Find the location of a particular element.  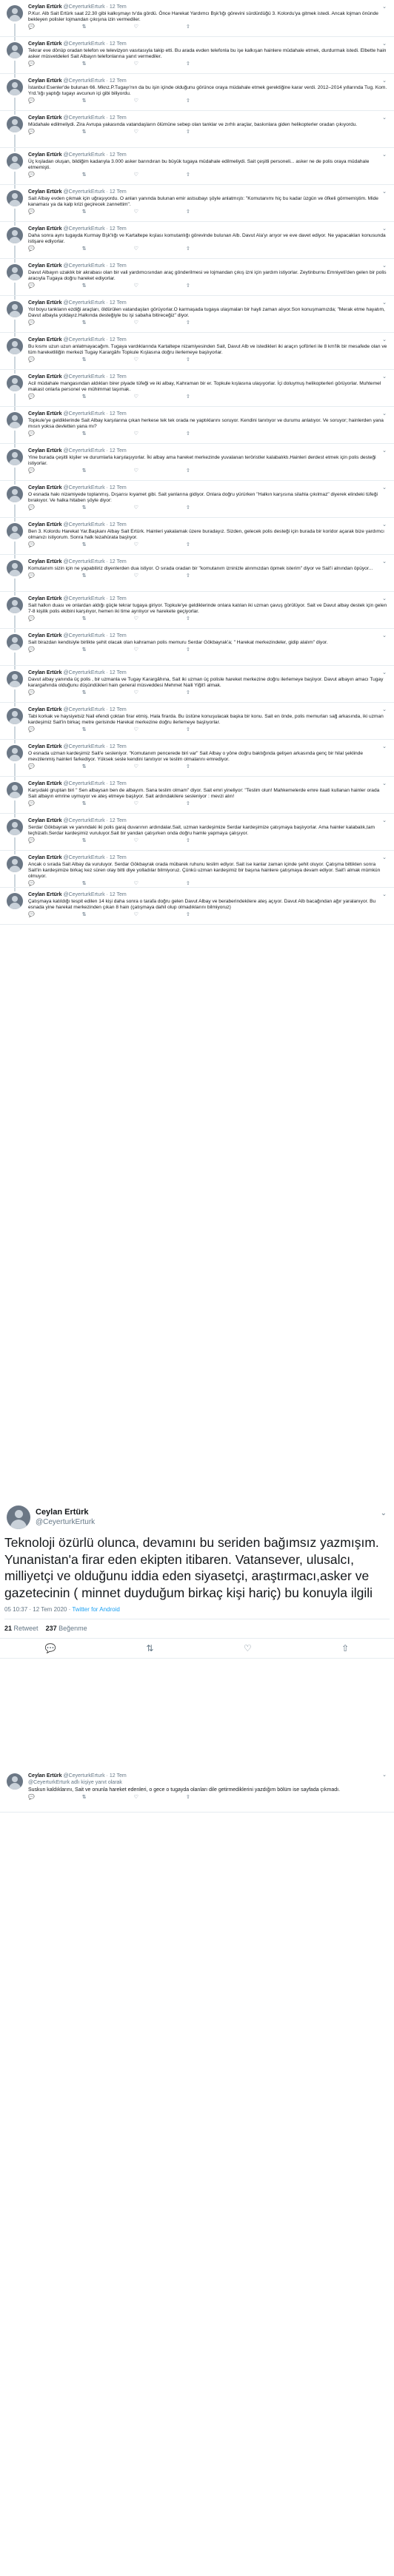

tweet-time: 05 10:37 · 12 Tem 2020 · is located at coordinates (37, 1609).